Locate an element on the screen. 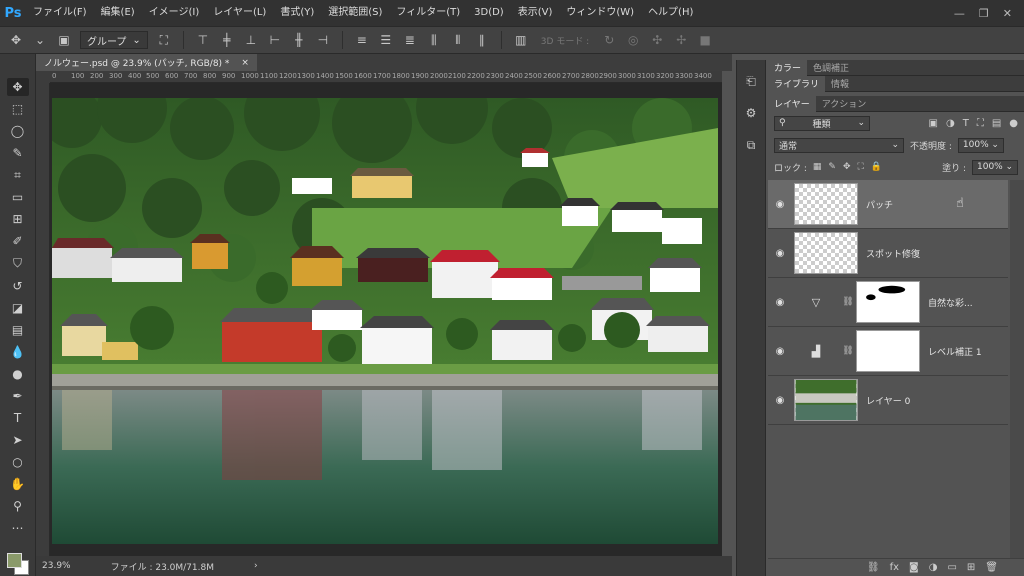 This screenshot has height=576, width=1024. menu-select: 選択範囲(S) is located at coordinates (355, 13).